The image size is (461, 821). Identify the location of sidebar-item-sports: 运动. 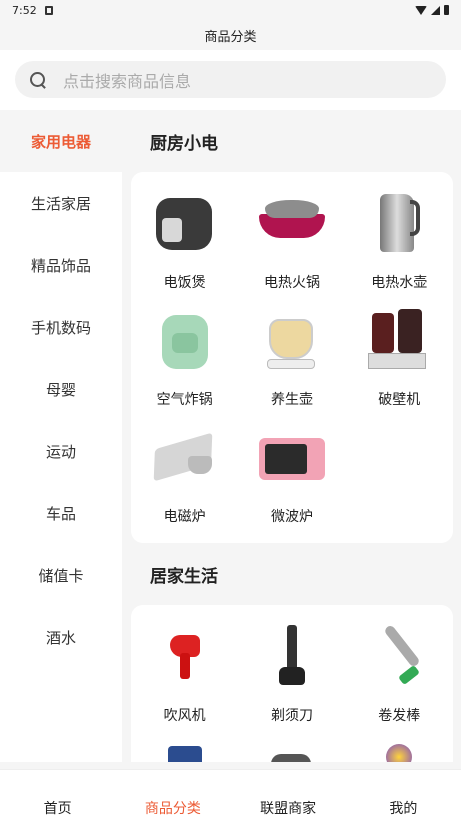
(61, 451).